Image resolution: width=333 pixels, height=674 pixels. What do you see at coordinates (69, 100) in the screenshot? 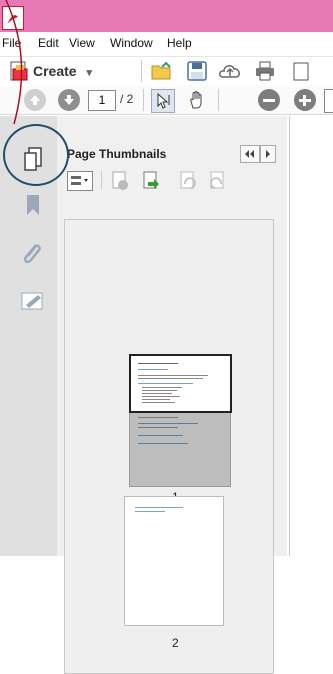
I see `next-page-icon` at bounding box center [69, 100].